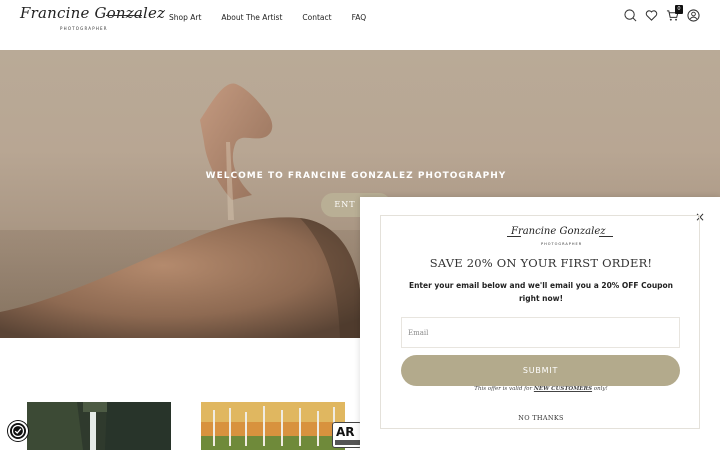 This screenshot has height=450, width=720. What do you see at coordinates (540, 332) in the screenshot?
I see `email-field` at bounding box center [540, 332].